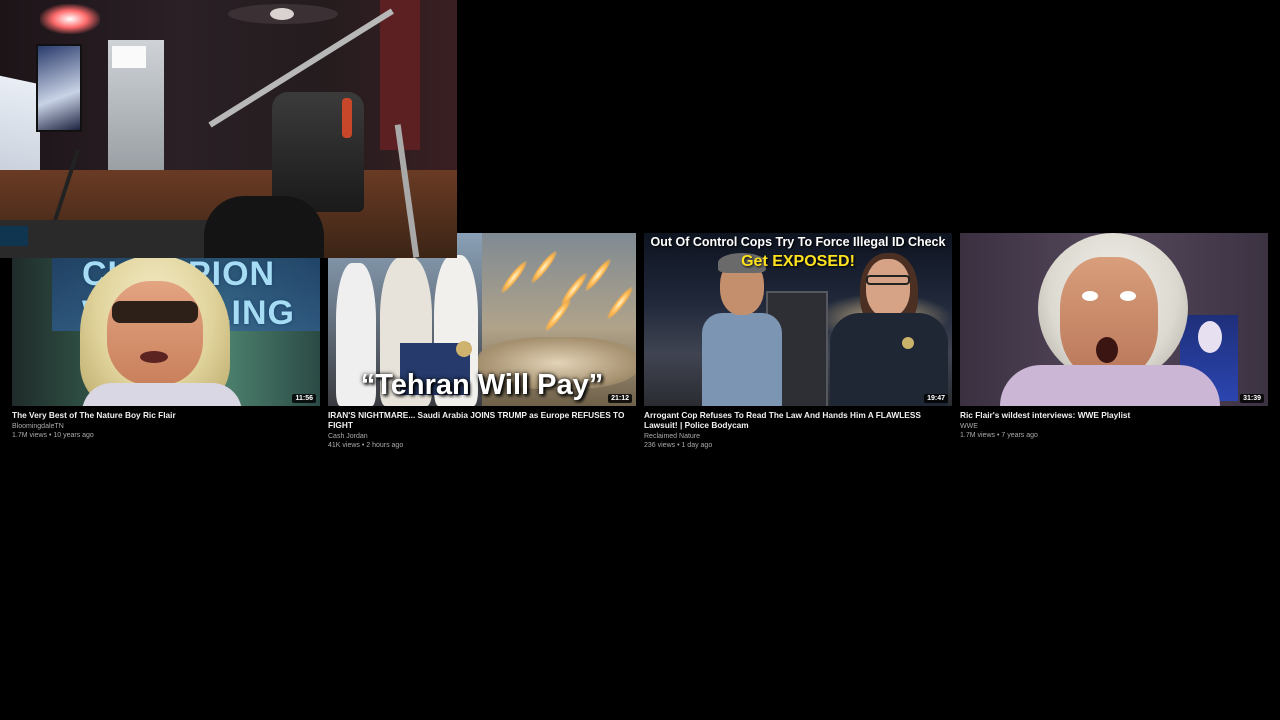  What do you see at coordinates (14, 236) in the screenshot?
I see `desk-monitor` at bounding box center [14, 236].